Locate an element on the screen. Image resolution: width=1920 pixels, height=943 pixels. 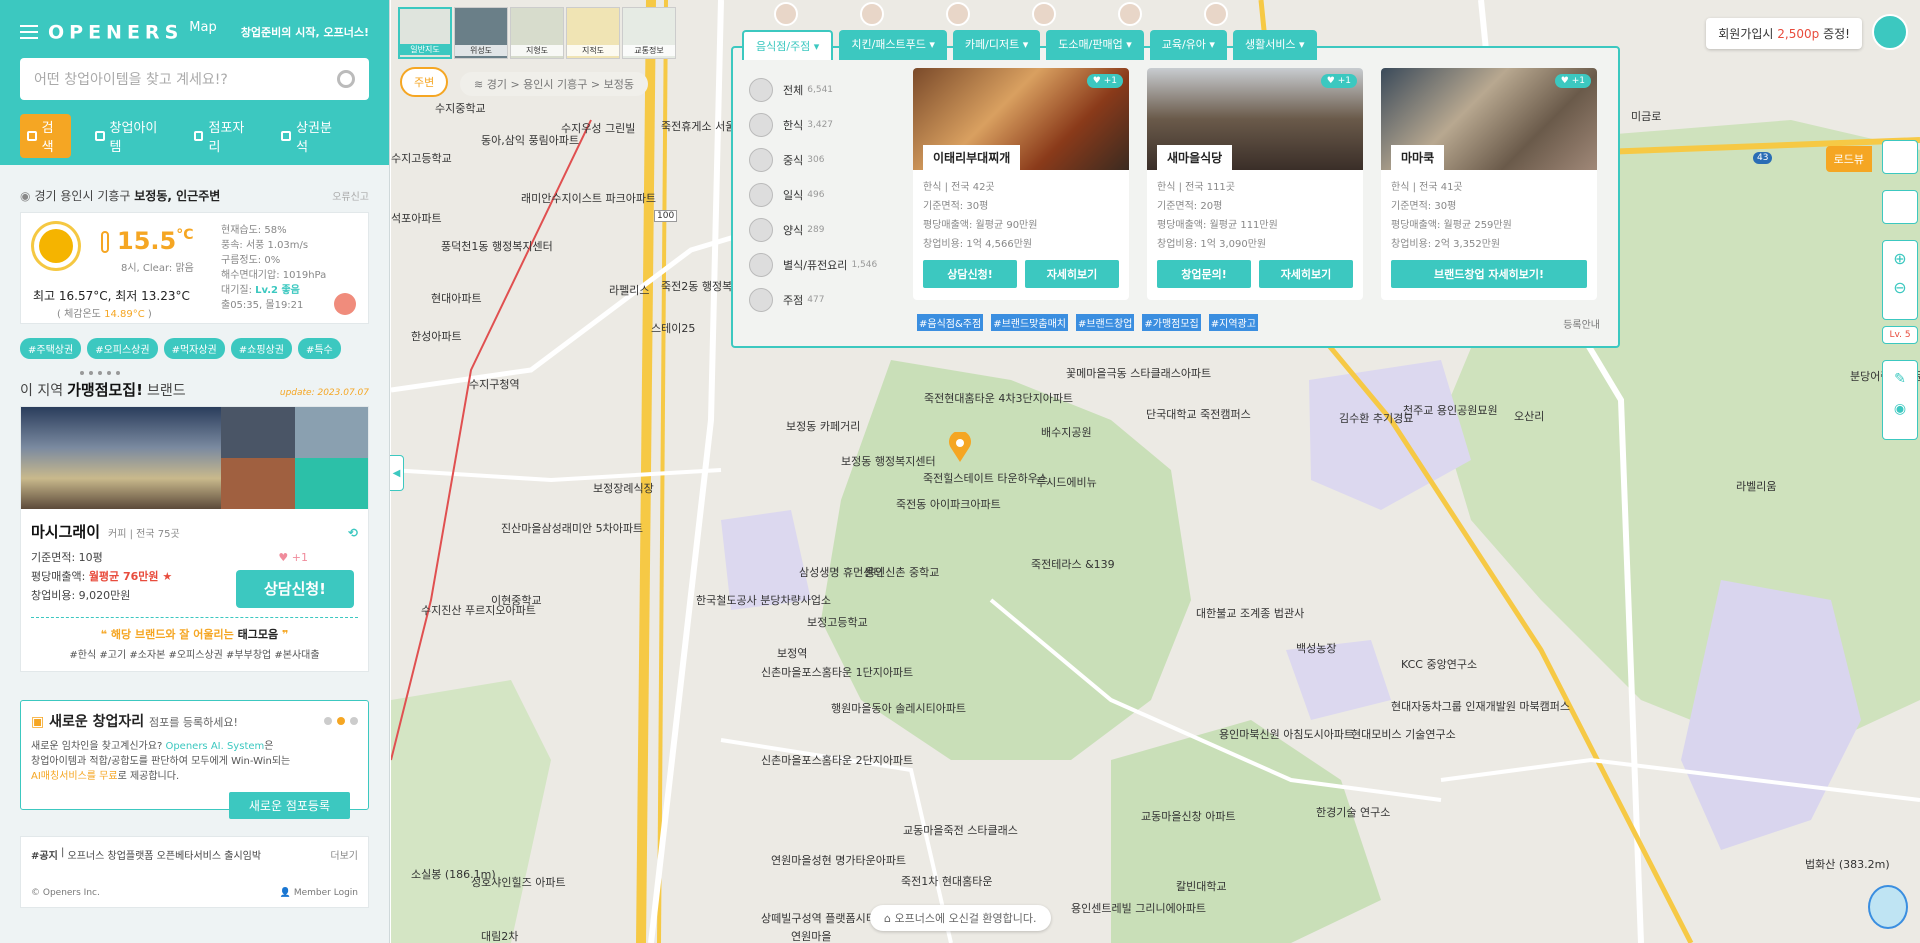
area-tag: #먹자상권 is located at coordinates (194, 348).